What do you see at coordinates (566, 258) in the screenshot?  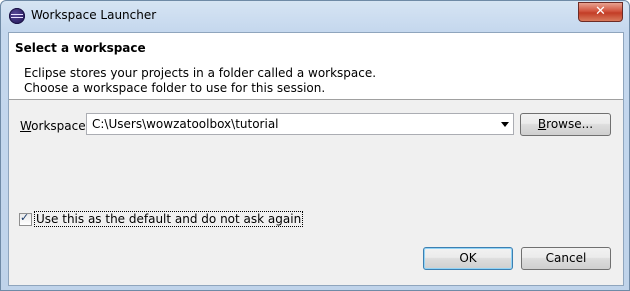 I see `cancel-button: Cancel` at bounding box center [566, 258].